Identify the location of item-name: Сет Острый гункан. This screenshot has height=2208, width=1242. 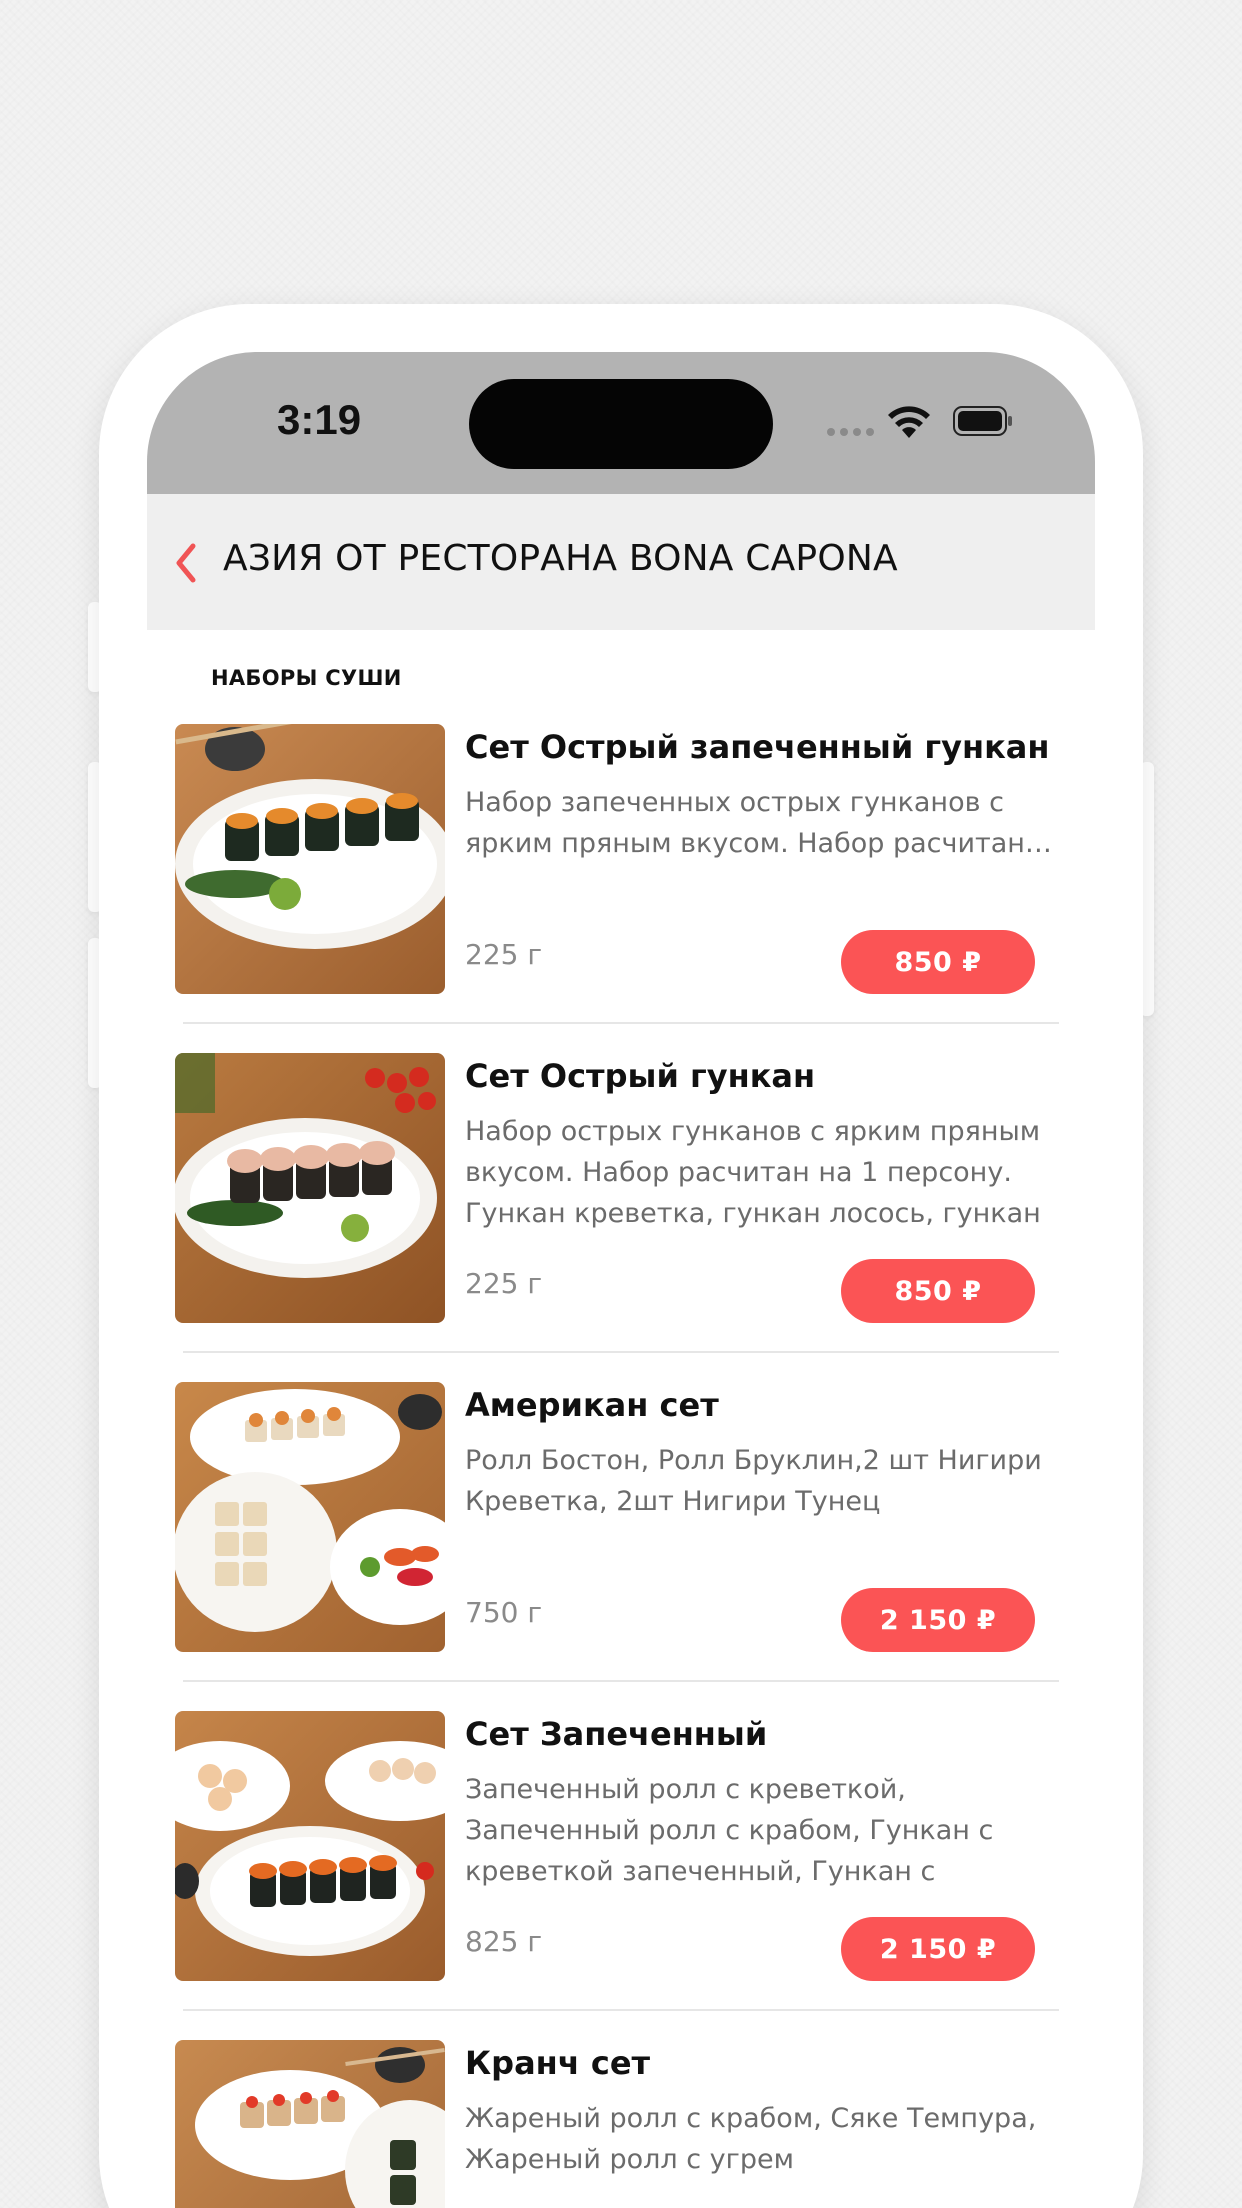
(640, 1076).